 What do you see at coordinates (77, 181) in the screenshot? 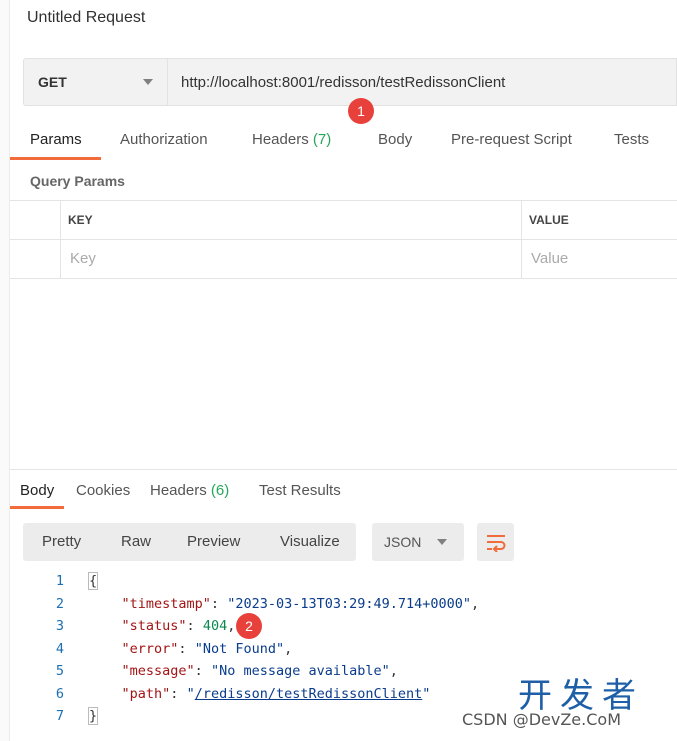
I see `query-params-label: Query Params` at bounding box center [77, 181].